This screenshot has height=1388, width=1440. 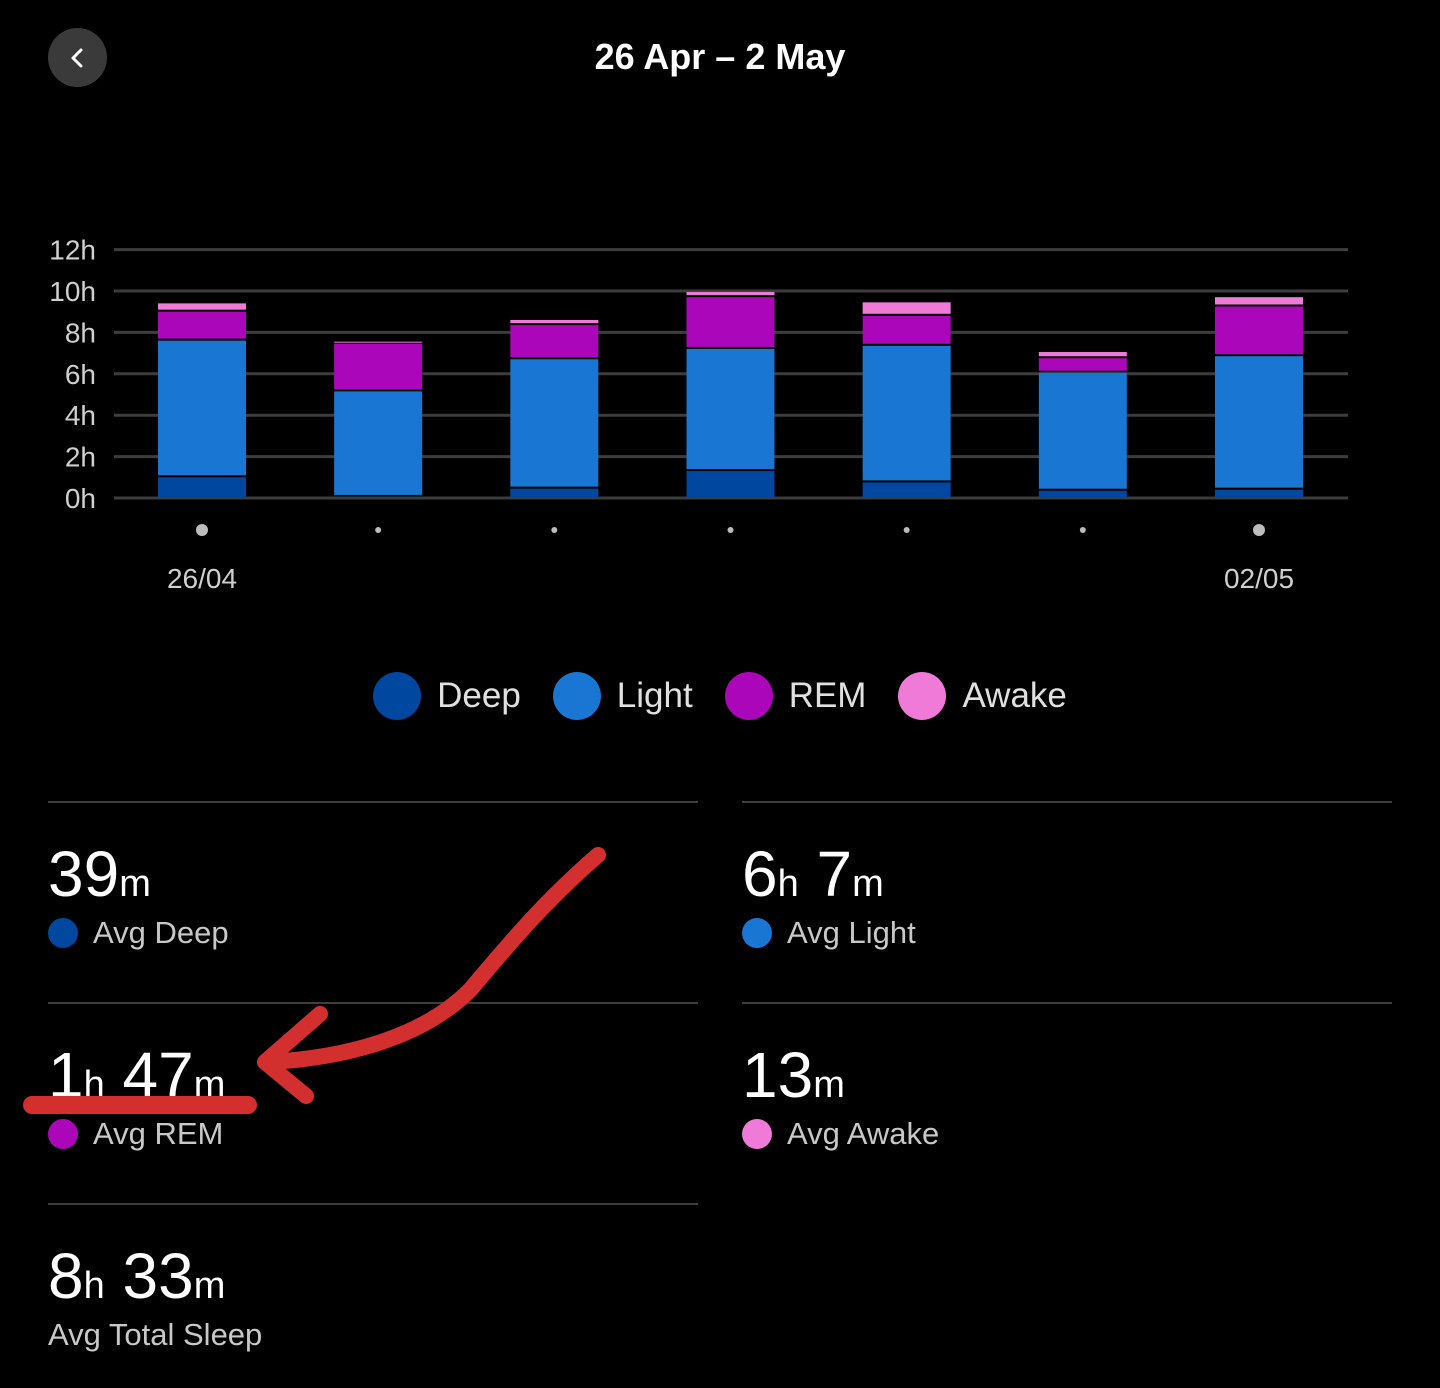 What do you see at coordinates (149, 1075) in the screenshot?
I see `stat-number: 47` at bounding box center [149, 1075].